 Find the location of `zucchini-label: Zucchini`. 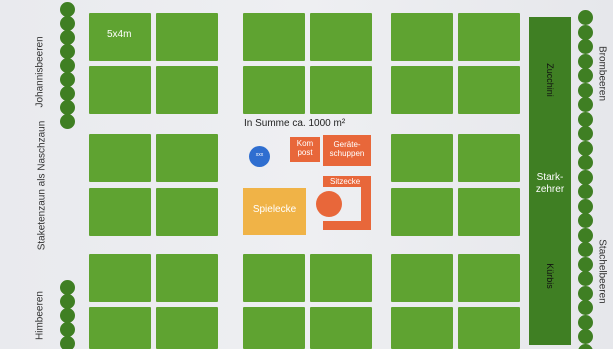

zucchini-label: Zucchini is located at coordinates (550, 80).